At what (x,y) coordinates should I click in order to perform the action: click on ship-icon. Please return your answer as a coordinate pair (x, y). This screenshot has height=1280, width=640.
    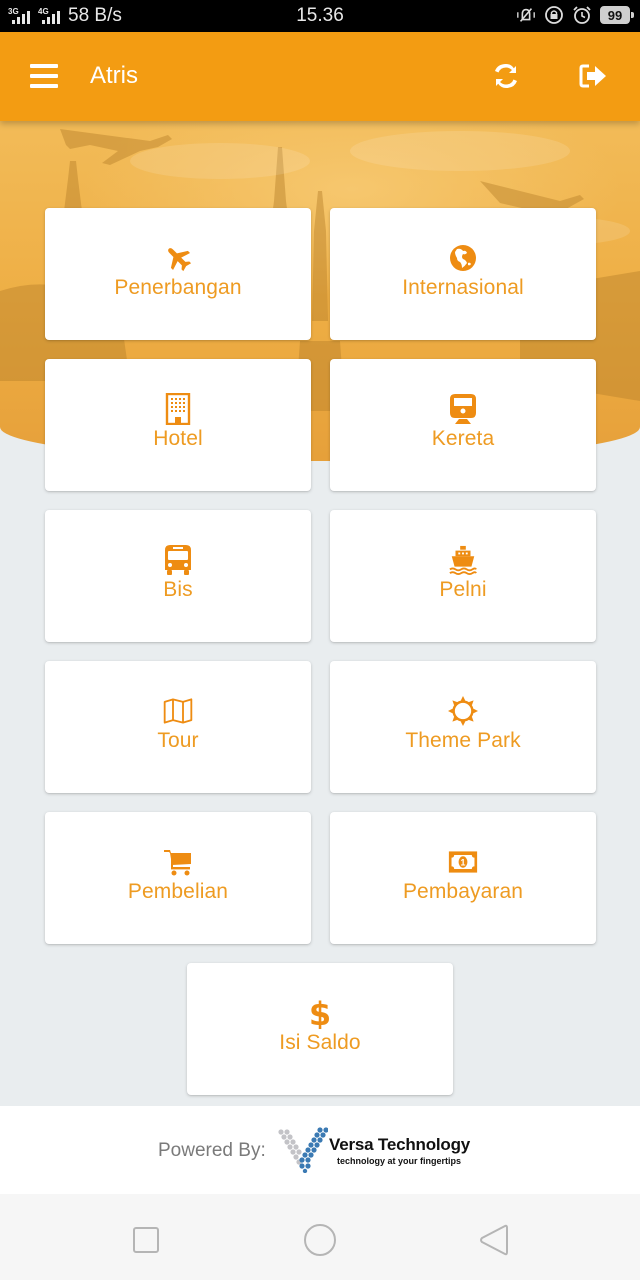
    Looking at the image, I should click on (463, 560).